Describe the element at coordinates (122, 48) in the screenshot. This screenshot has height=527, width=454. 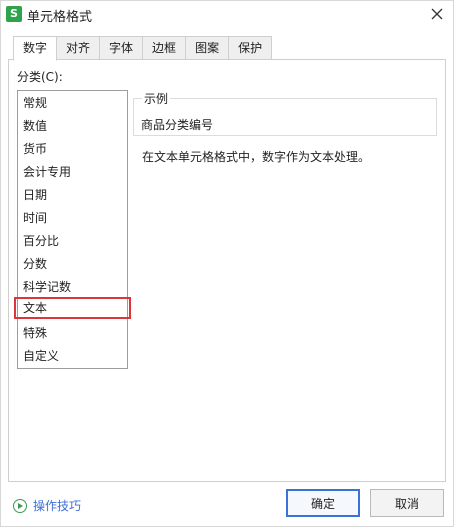
I see `tab-font: 字体` at that location.